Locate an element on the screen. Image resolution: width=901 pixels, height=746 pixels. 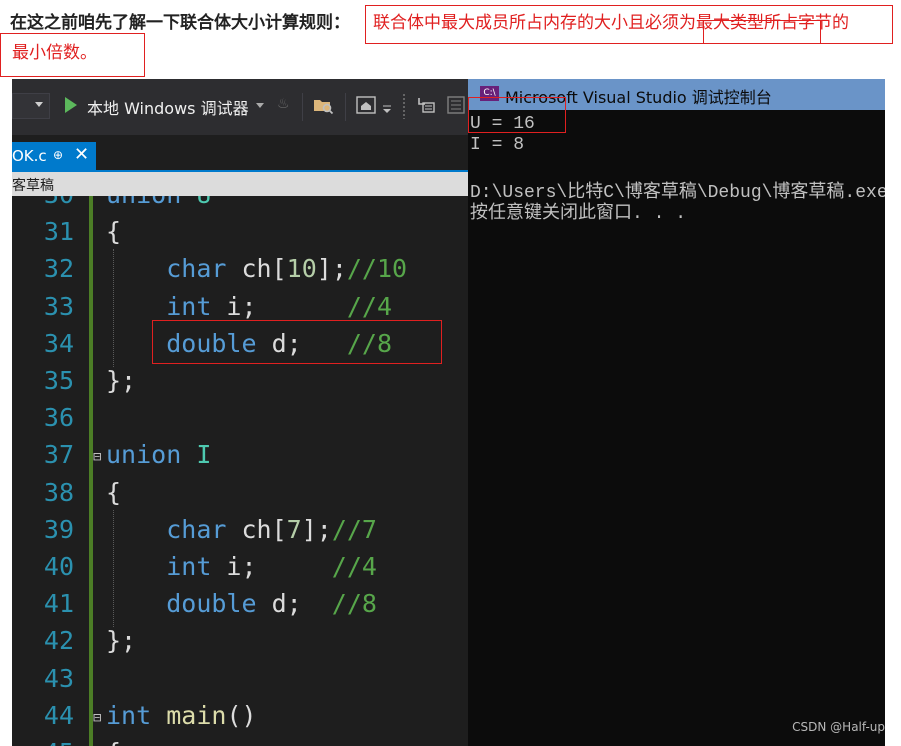
line-number: 32 is located at coordinates (58, 269).